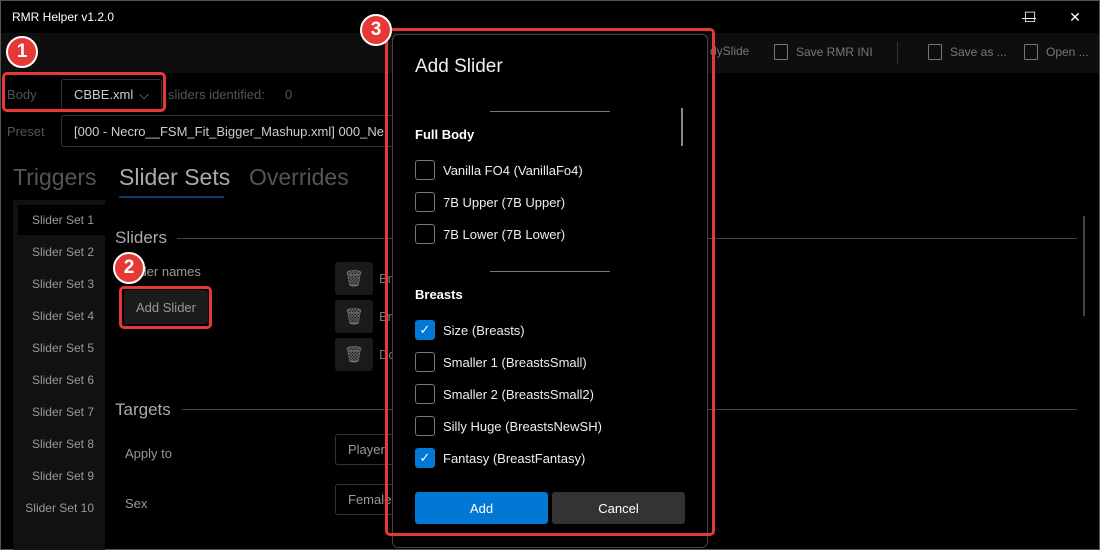 The image size is (1100, 550). Describe the element at coordinates (26, 131) in the screenshot. I see `preset-label: Preset` at that location.